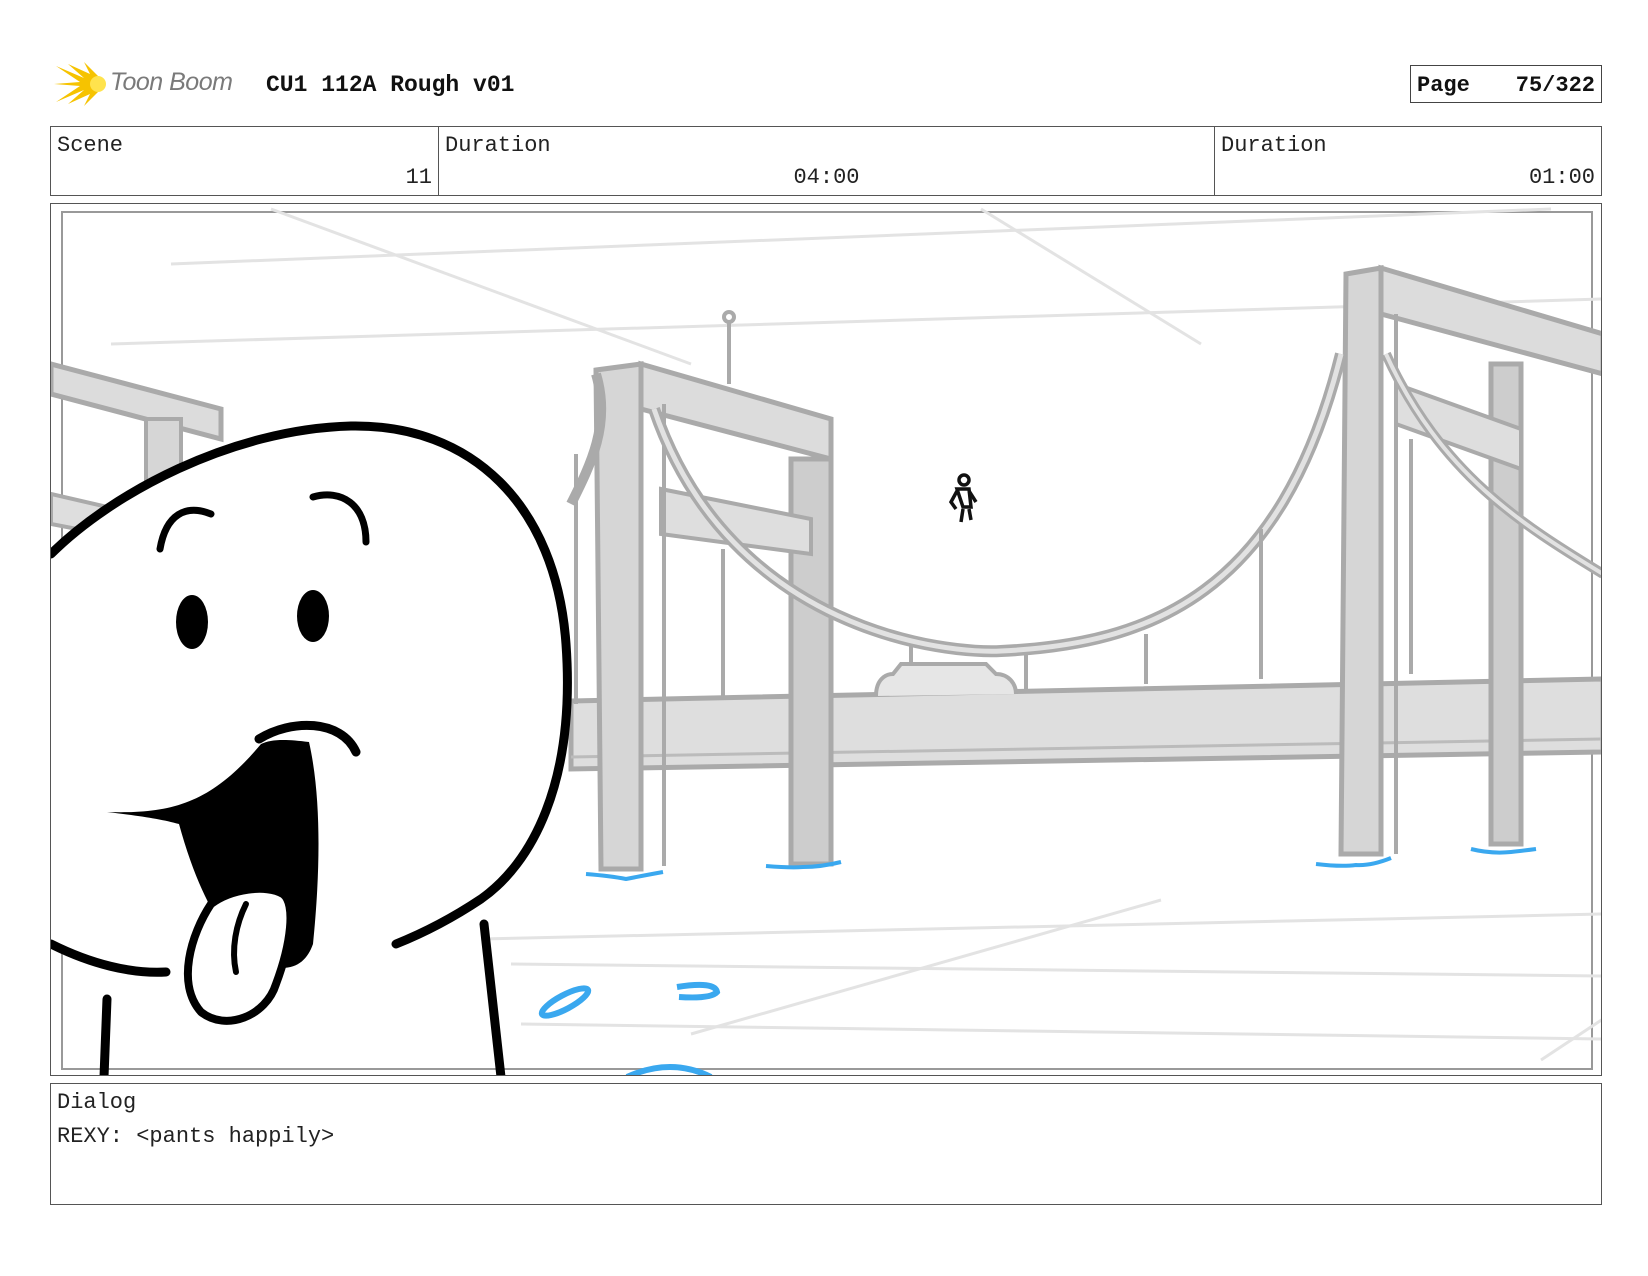 The height and width of the screenshot is (1276, 1648). Describe the element at coordinates (80, 84) in the screenshot. I see `starburst-icon` at that location.